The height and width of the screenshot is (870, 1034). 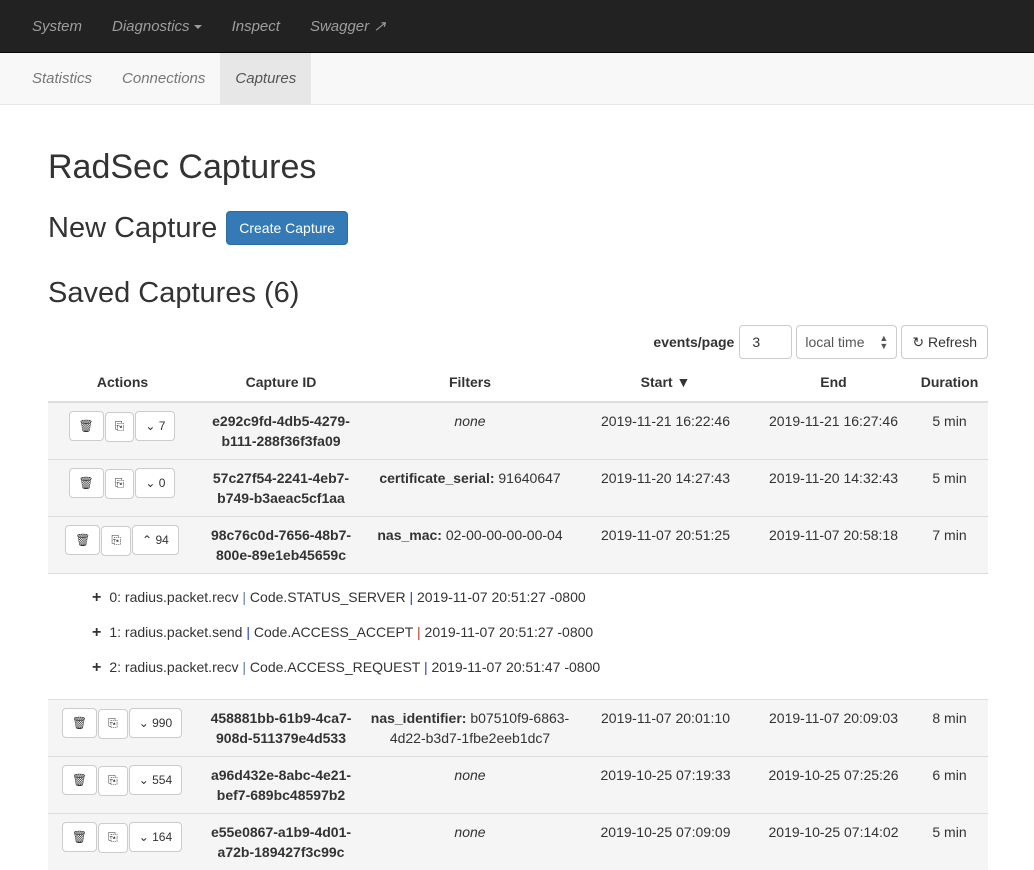 I want to click on capture-id-part2: 800e-89e1eb45659c, so click(x=281, y=555).